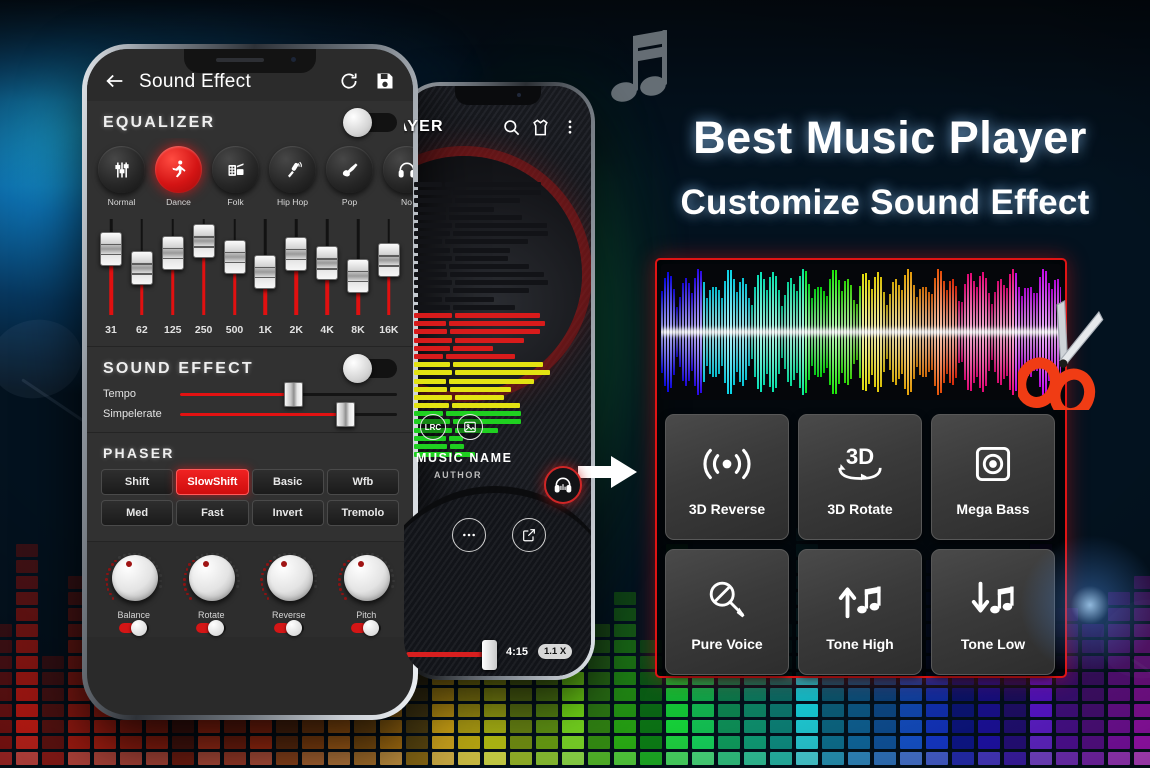 This screenshot has height=768, width=1150. Describe the element at coordinates (389, 267) in the screenshot. I see `eq-band-16K` at that location.